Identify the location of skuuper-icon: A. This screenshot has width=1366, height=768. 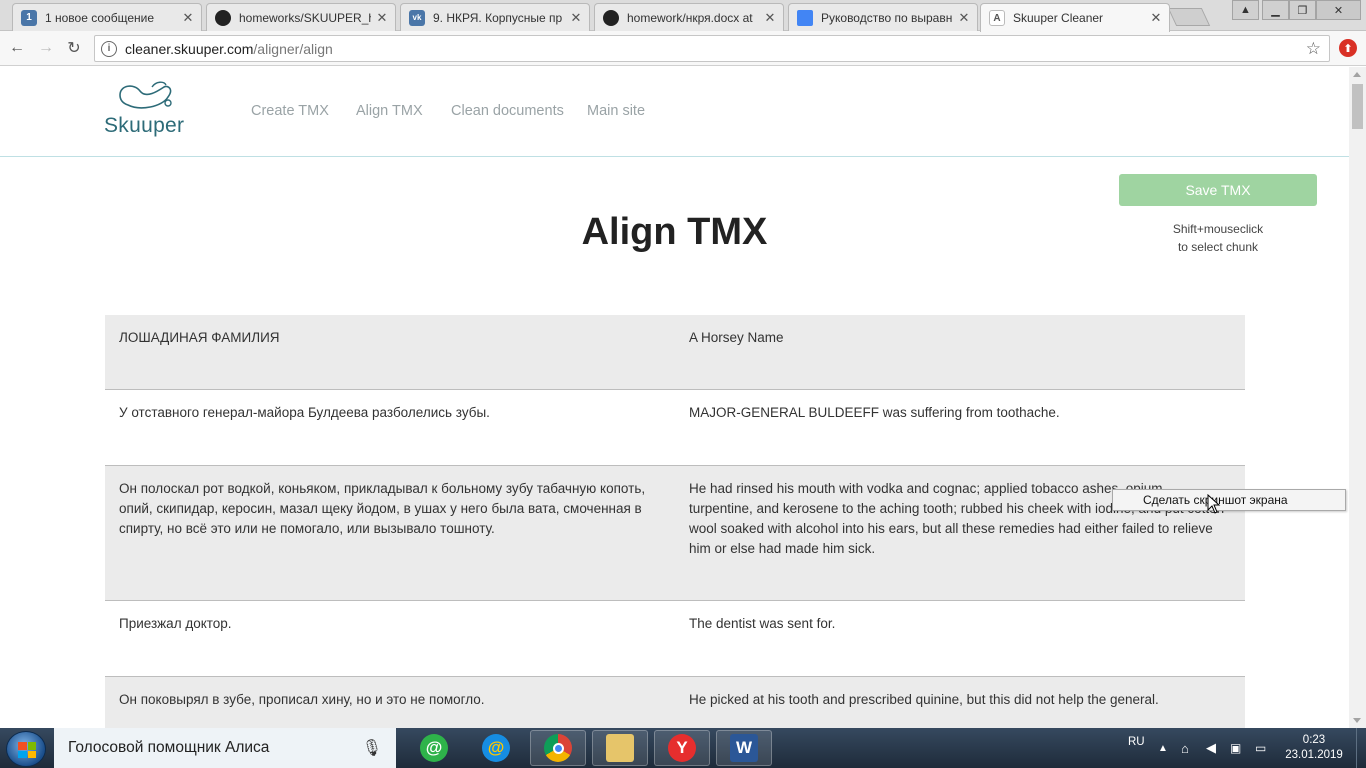
(997, 18).